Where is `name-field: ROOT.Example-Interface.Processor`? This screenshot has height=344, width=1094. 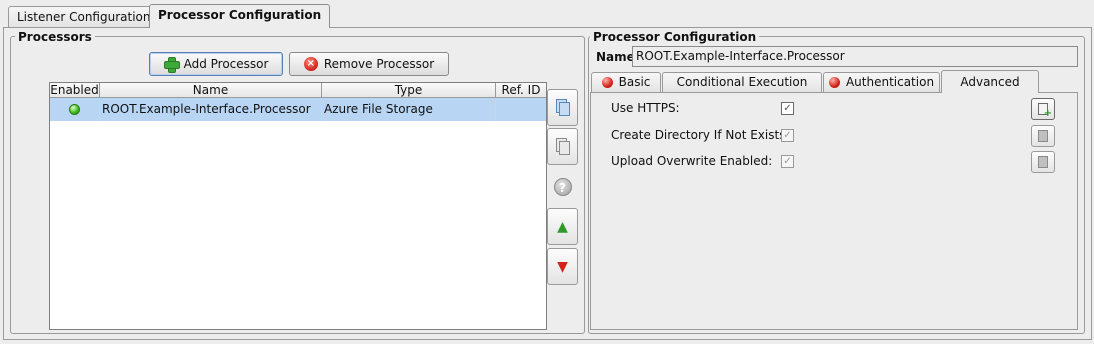 name-field: ROOT.Example-Interface.Processor is located at coordinates (855, 56).